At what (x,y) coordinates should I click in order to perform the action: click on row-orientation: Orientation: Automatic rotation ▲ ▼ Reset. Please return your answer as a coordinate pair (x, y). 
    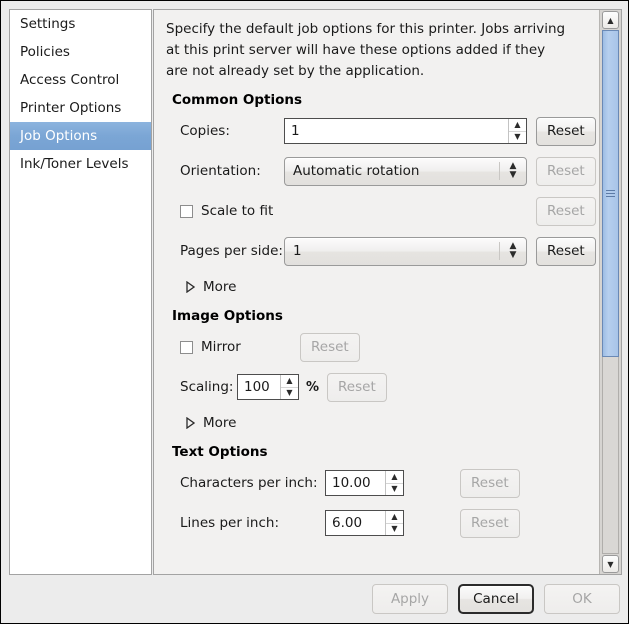
    Looking at the image, I should click on (382, 171).